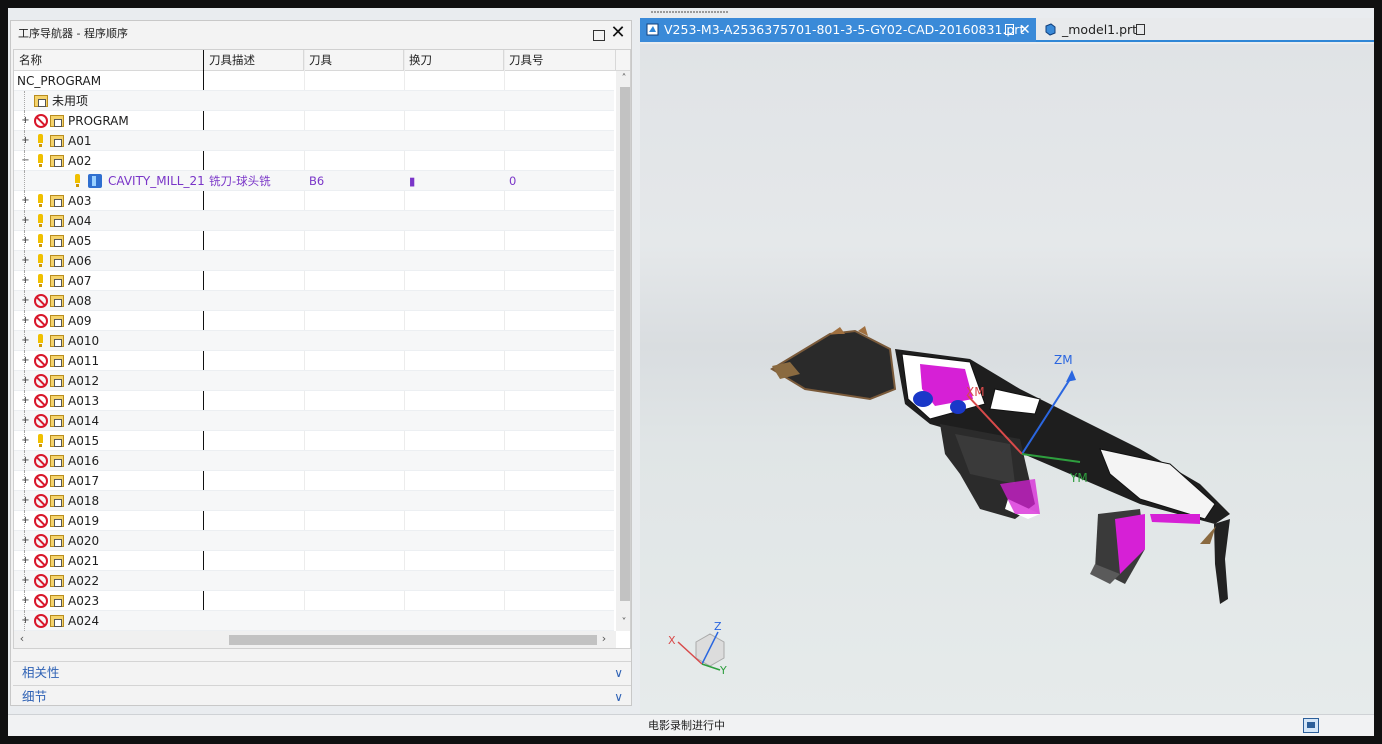 The width and height of the screenshot is (1382, 744). Describe the element at coordinates (624, 623) in the screenshot. I see `scroll-down-icon: ˅` at that location.